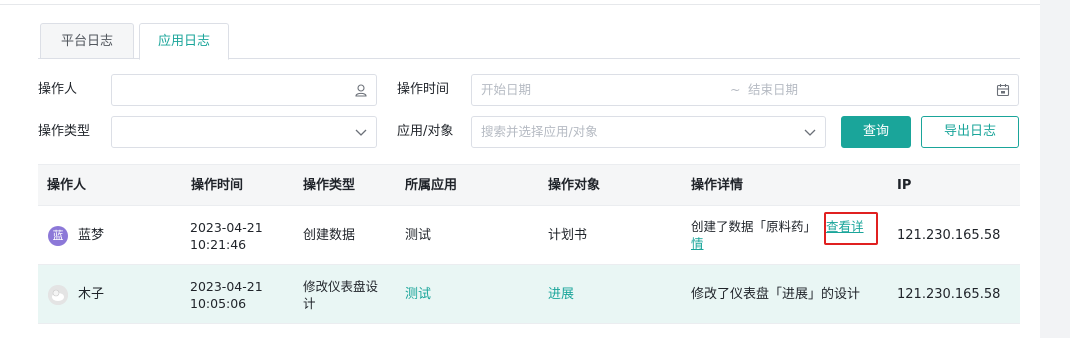  Describe the element at coordinates (218, 244) in the screenshot. I see `operation-clock: 10:21:46` at that location.